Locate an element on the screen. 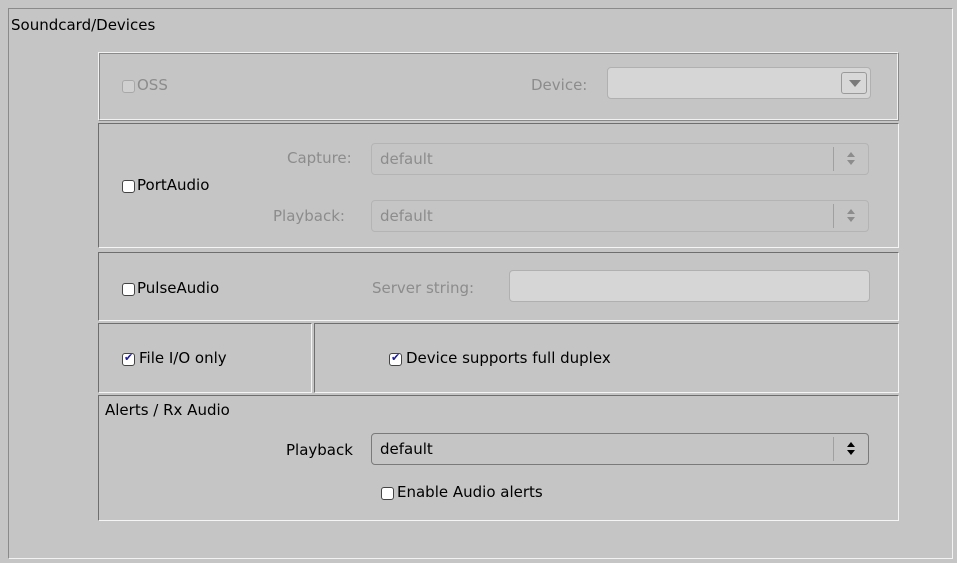  playback-select: default is located at coordinates (620, 216).